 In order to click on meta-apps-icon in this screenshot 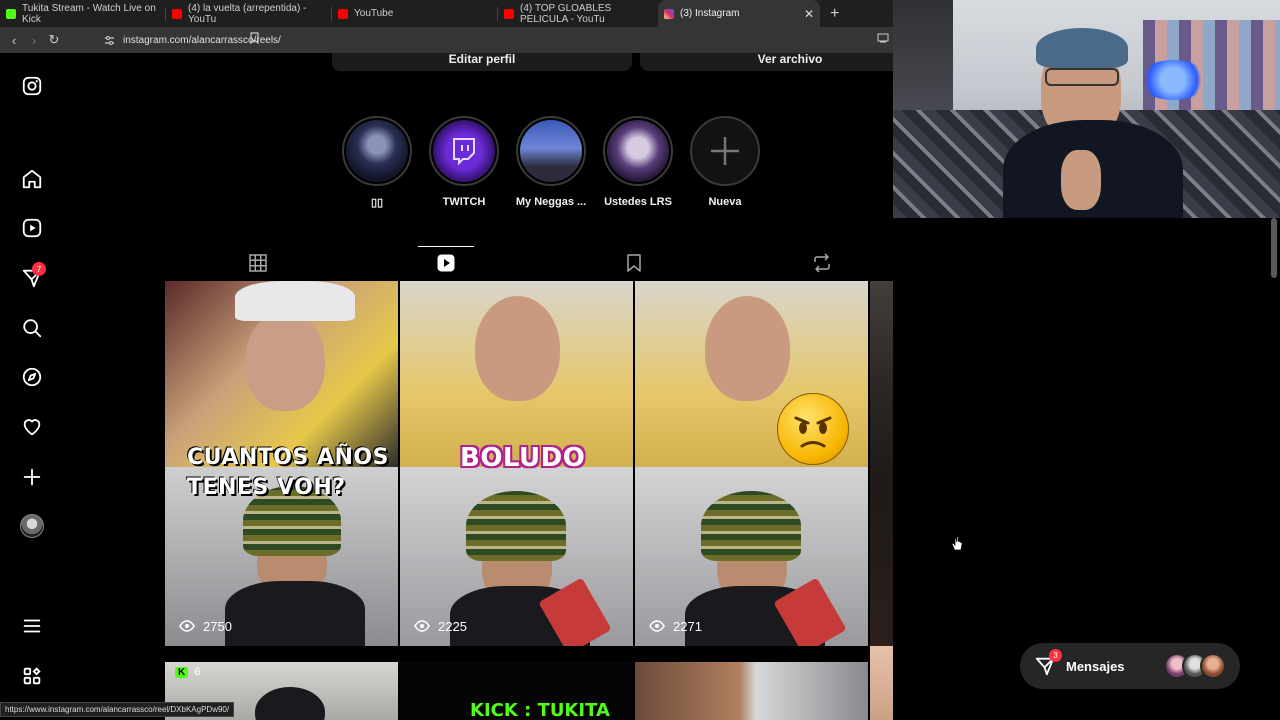, I will do `click(32, 676)`.